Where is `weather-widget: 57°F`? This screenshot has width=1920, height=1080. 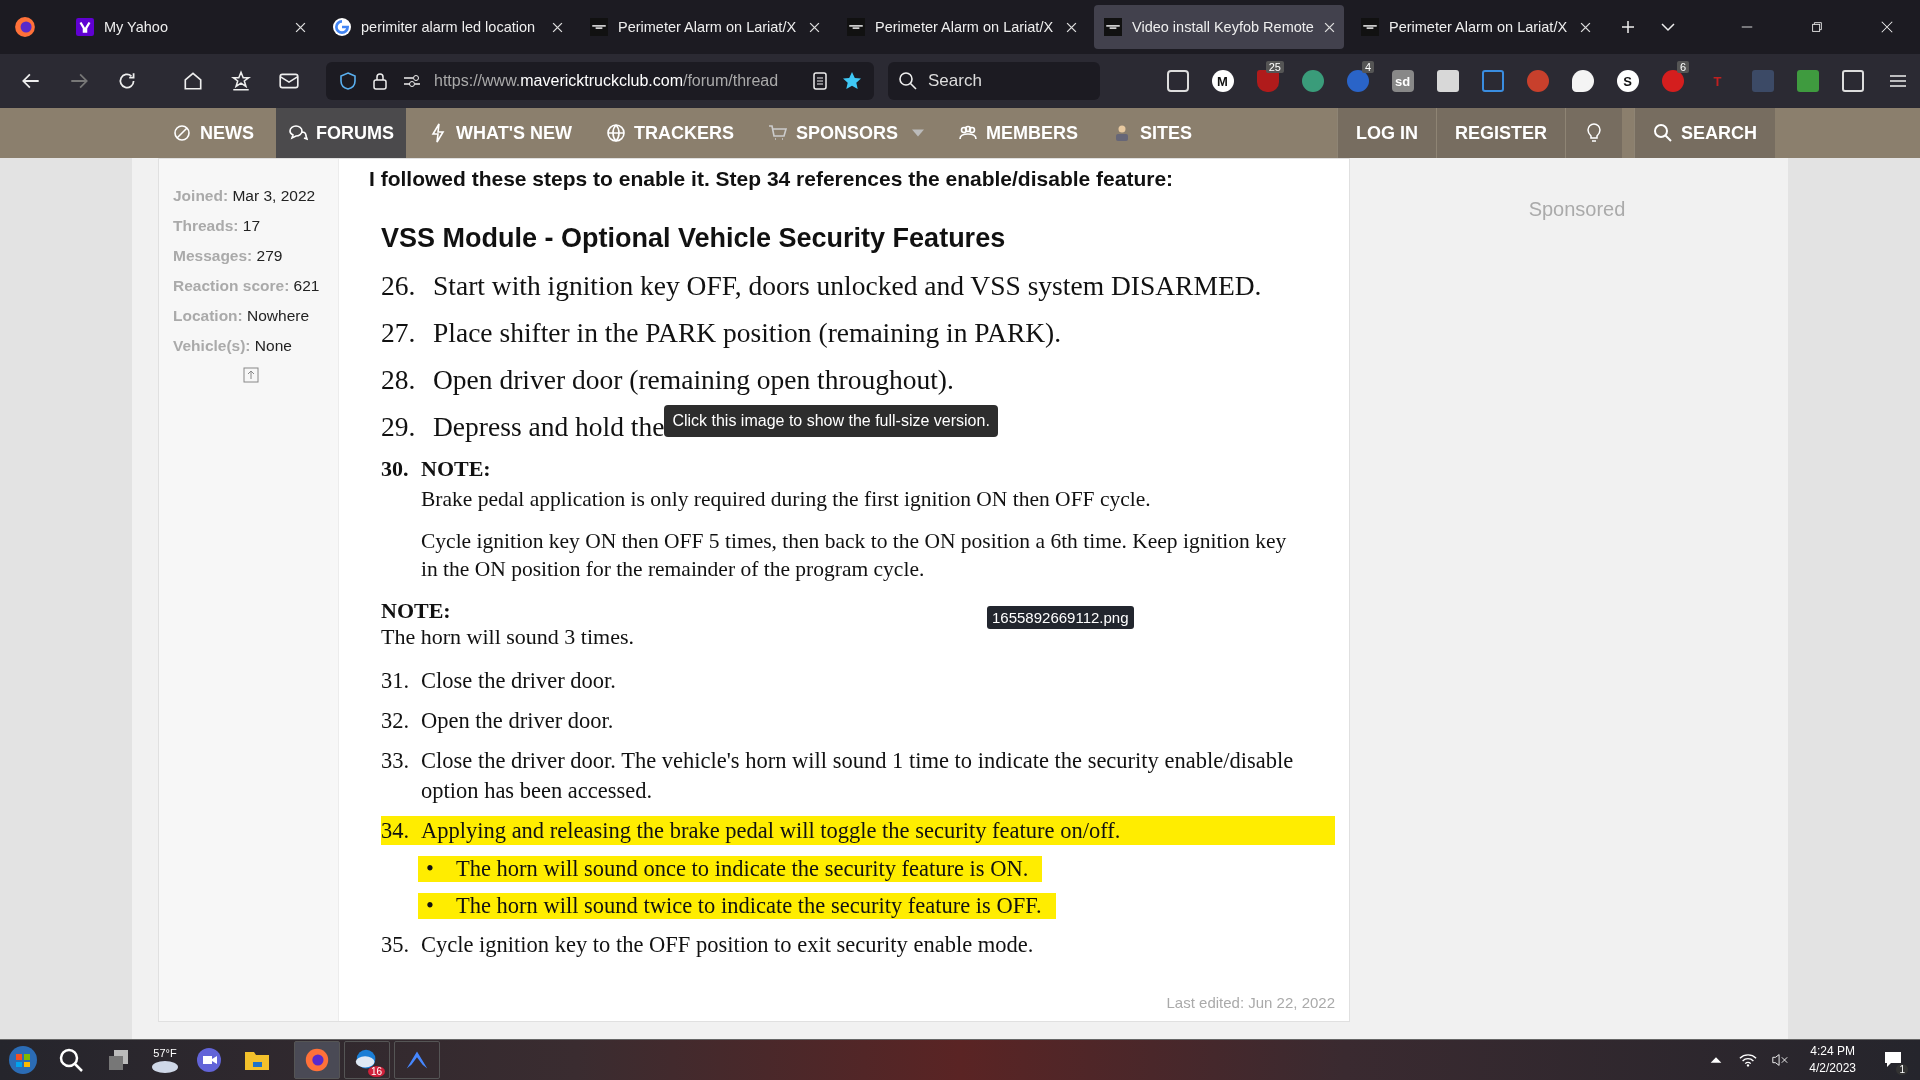 weather-widget: 57°F is located at coordinates (165, 1060).